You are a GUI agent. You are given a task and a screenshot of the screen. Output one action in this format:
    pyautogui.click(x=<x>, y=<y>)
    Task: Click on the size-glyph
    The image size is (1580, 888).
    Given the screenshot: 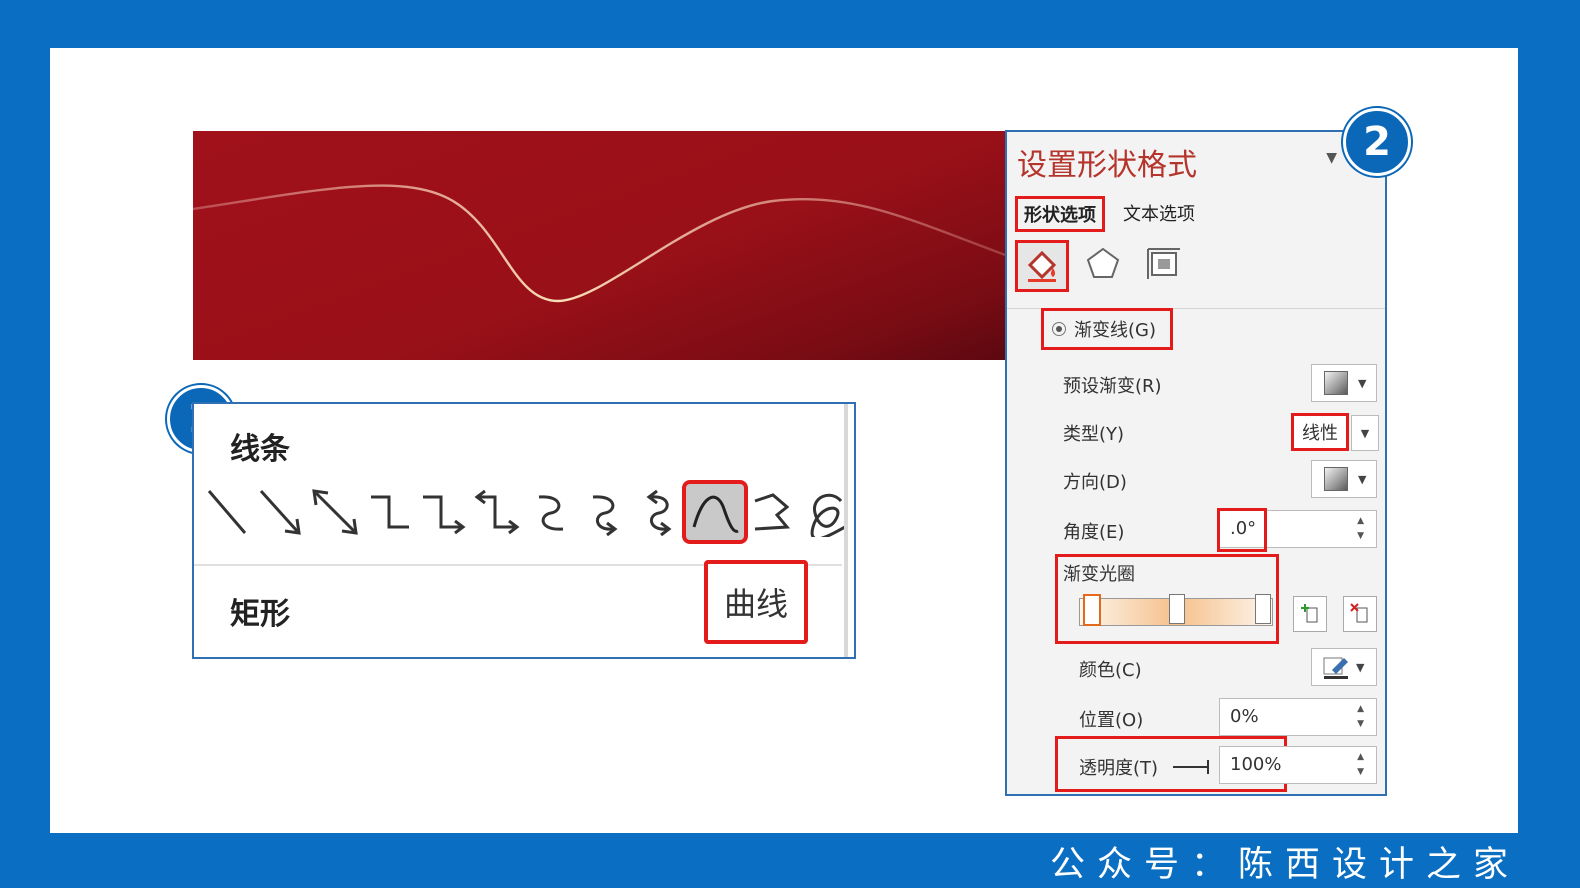 What is the action you would take?
    pyautogui.click(x=1163, y=263)
    